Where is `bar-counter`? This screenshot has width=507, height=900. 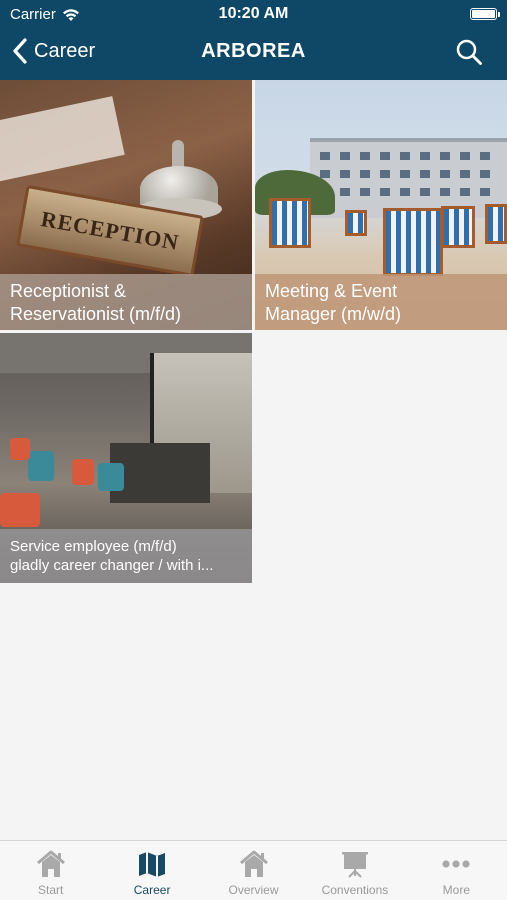 bar-counter is located at coordinates (160, 473).